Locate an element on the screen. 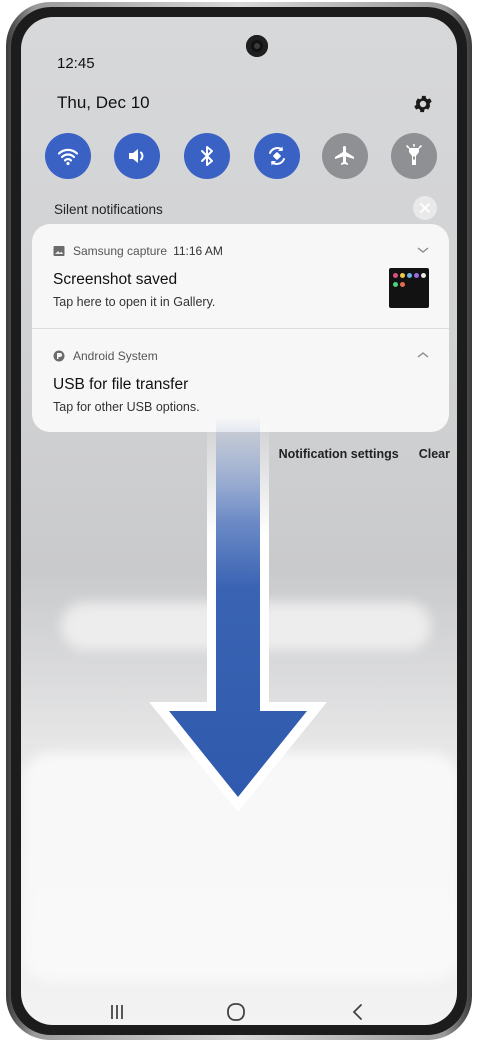  notification-body: Tap here to open it in Gallery. is located at coordinates (134, 302).